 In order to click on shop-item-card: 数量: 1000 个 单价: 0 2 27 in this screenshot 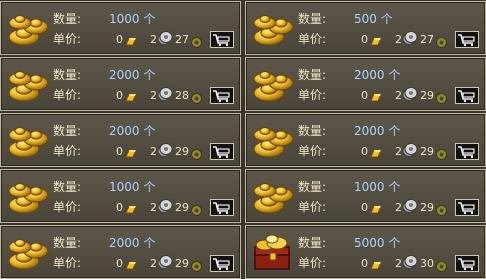, I will do `click(120, 28)`.